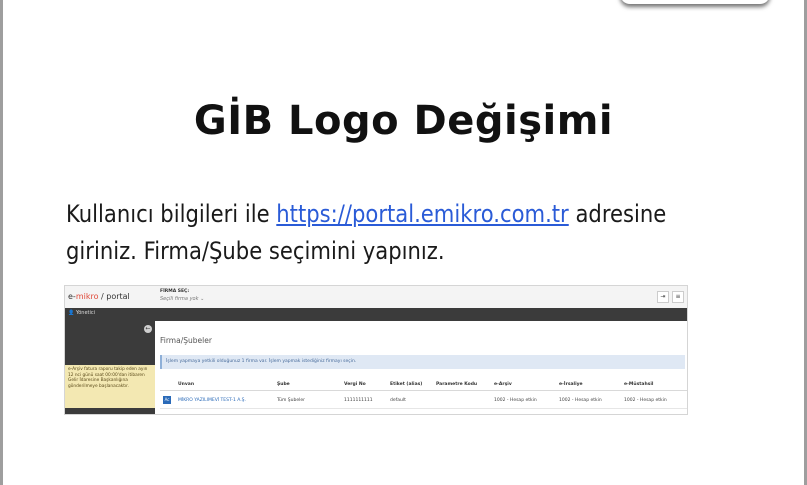  I want to click on brand-prefix: e-, so click(72, 296).